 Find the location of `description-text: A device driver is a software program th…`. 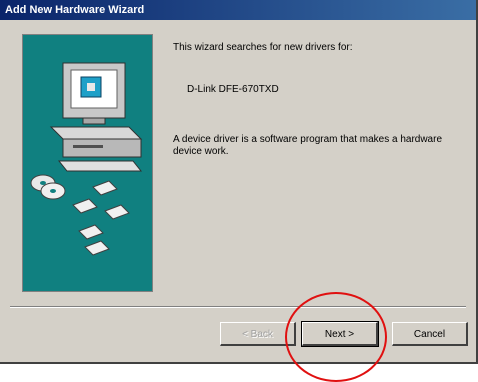

description-text: A device driver is a software program th… is located at coordinates (308, 145).